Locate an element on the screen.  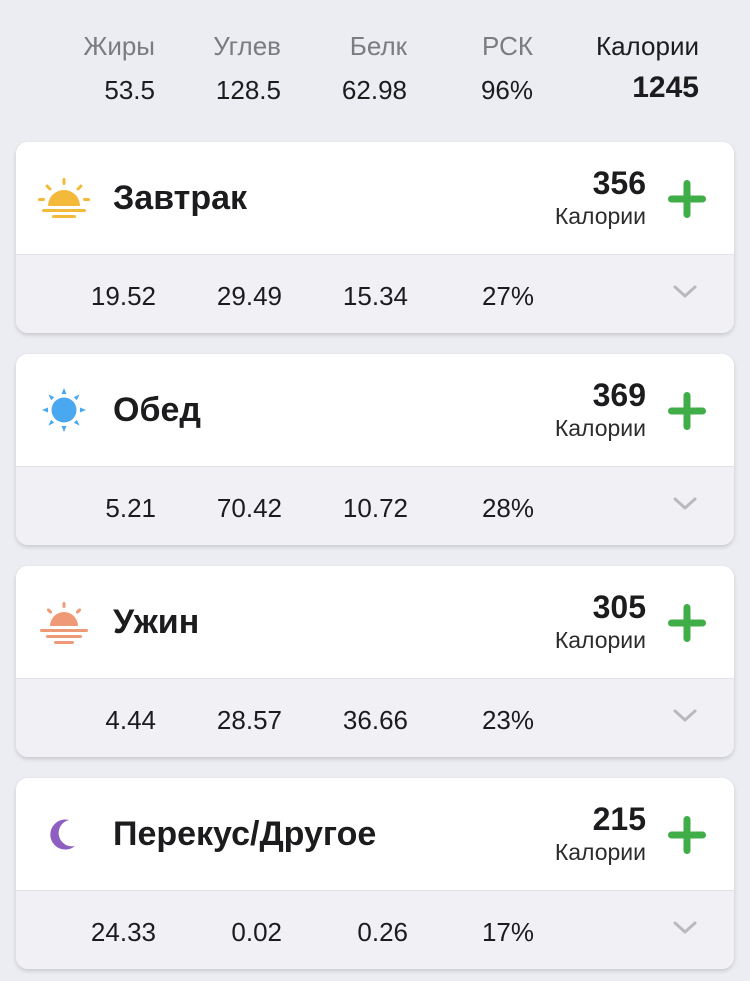
meal-macros-row: 4.44 28.57 36.66 23% is located at coordinates (375, 717).